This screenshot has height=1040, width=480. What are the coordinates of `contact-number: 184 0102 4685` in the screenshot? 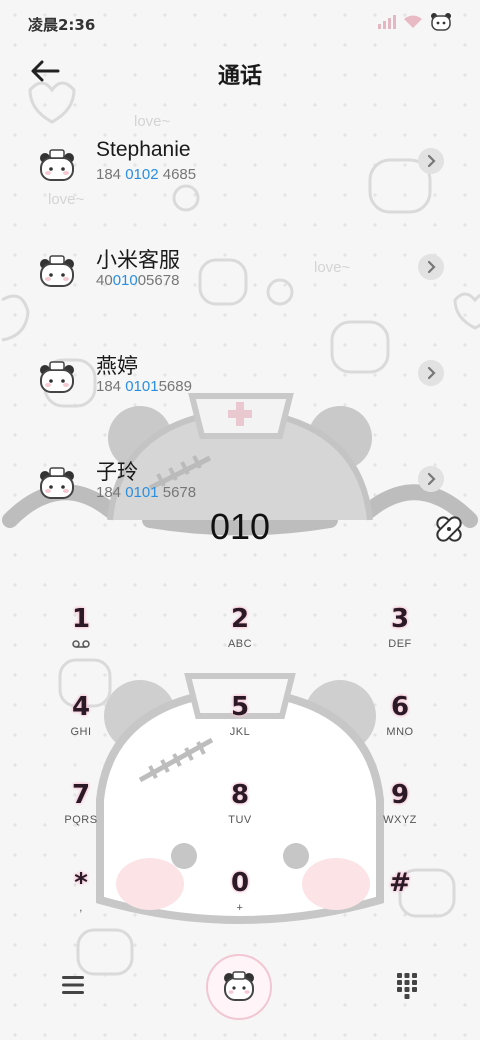 It's located at (146, 174).